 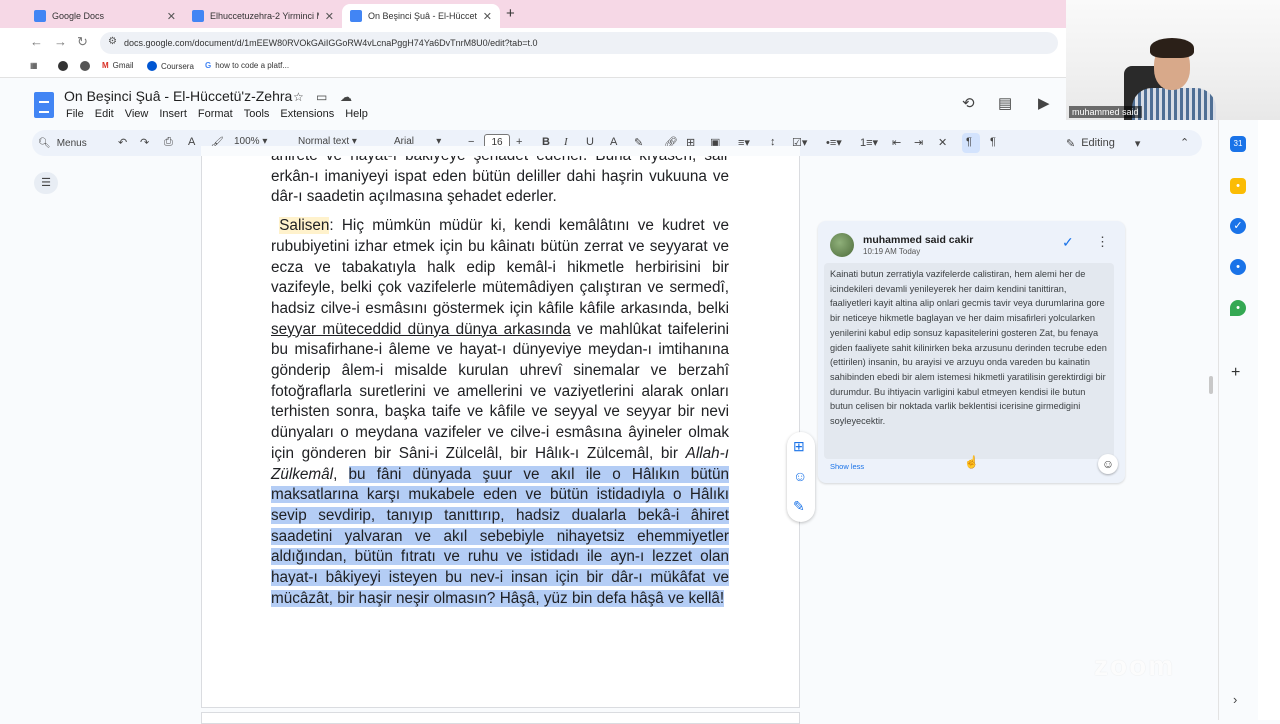 I want to click on participant-name: muhammed said, so click(x=1105, y=112).